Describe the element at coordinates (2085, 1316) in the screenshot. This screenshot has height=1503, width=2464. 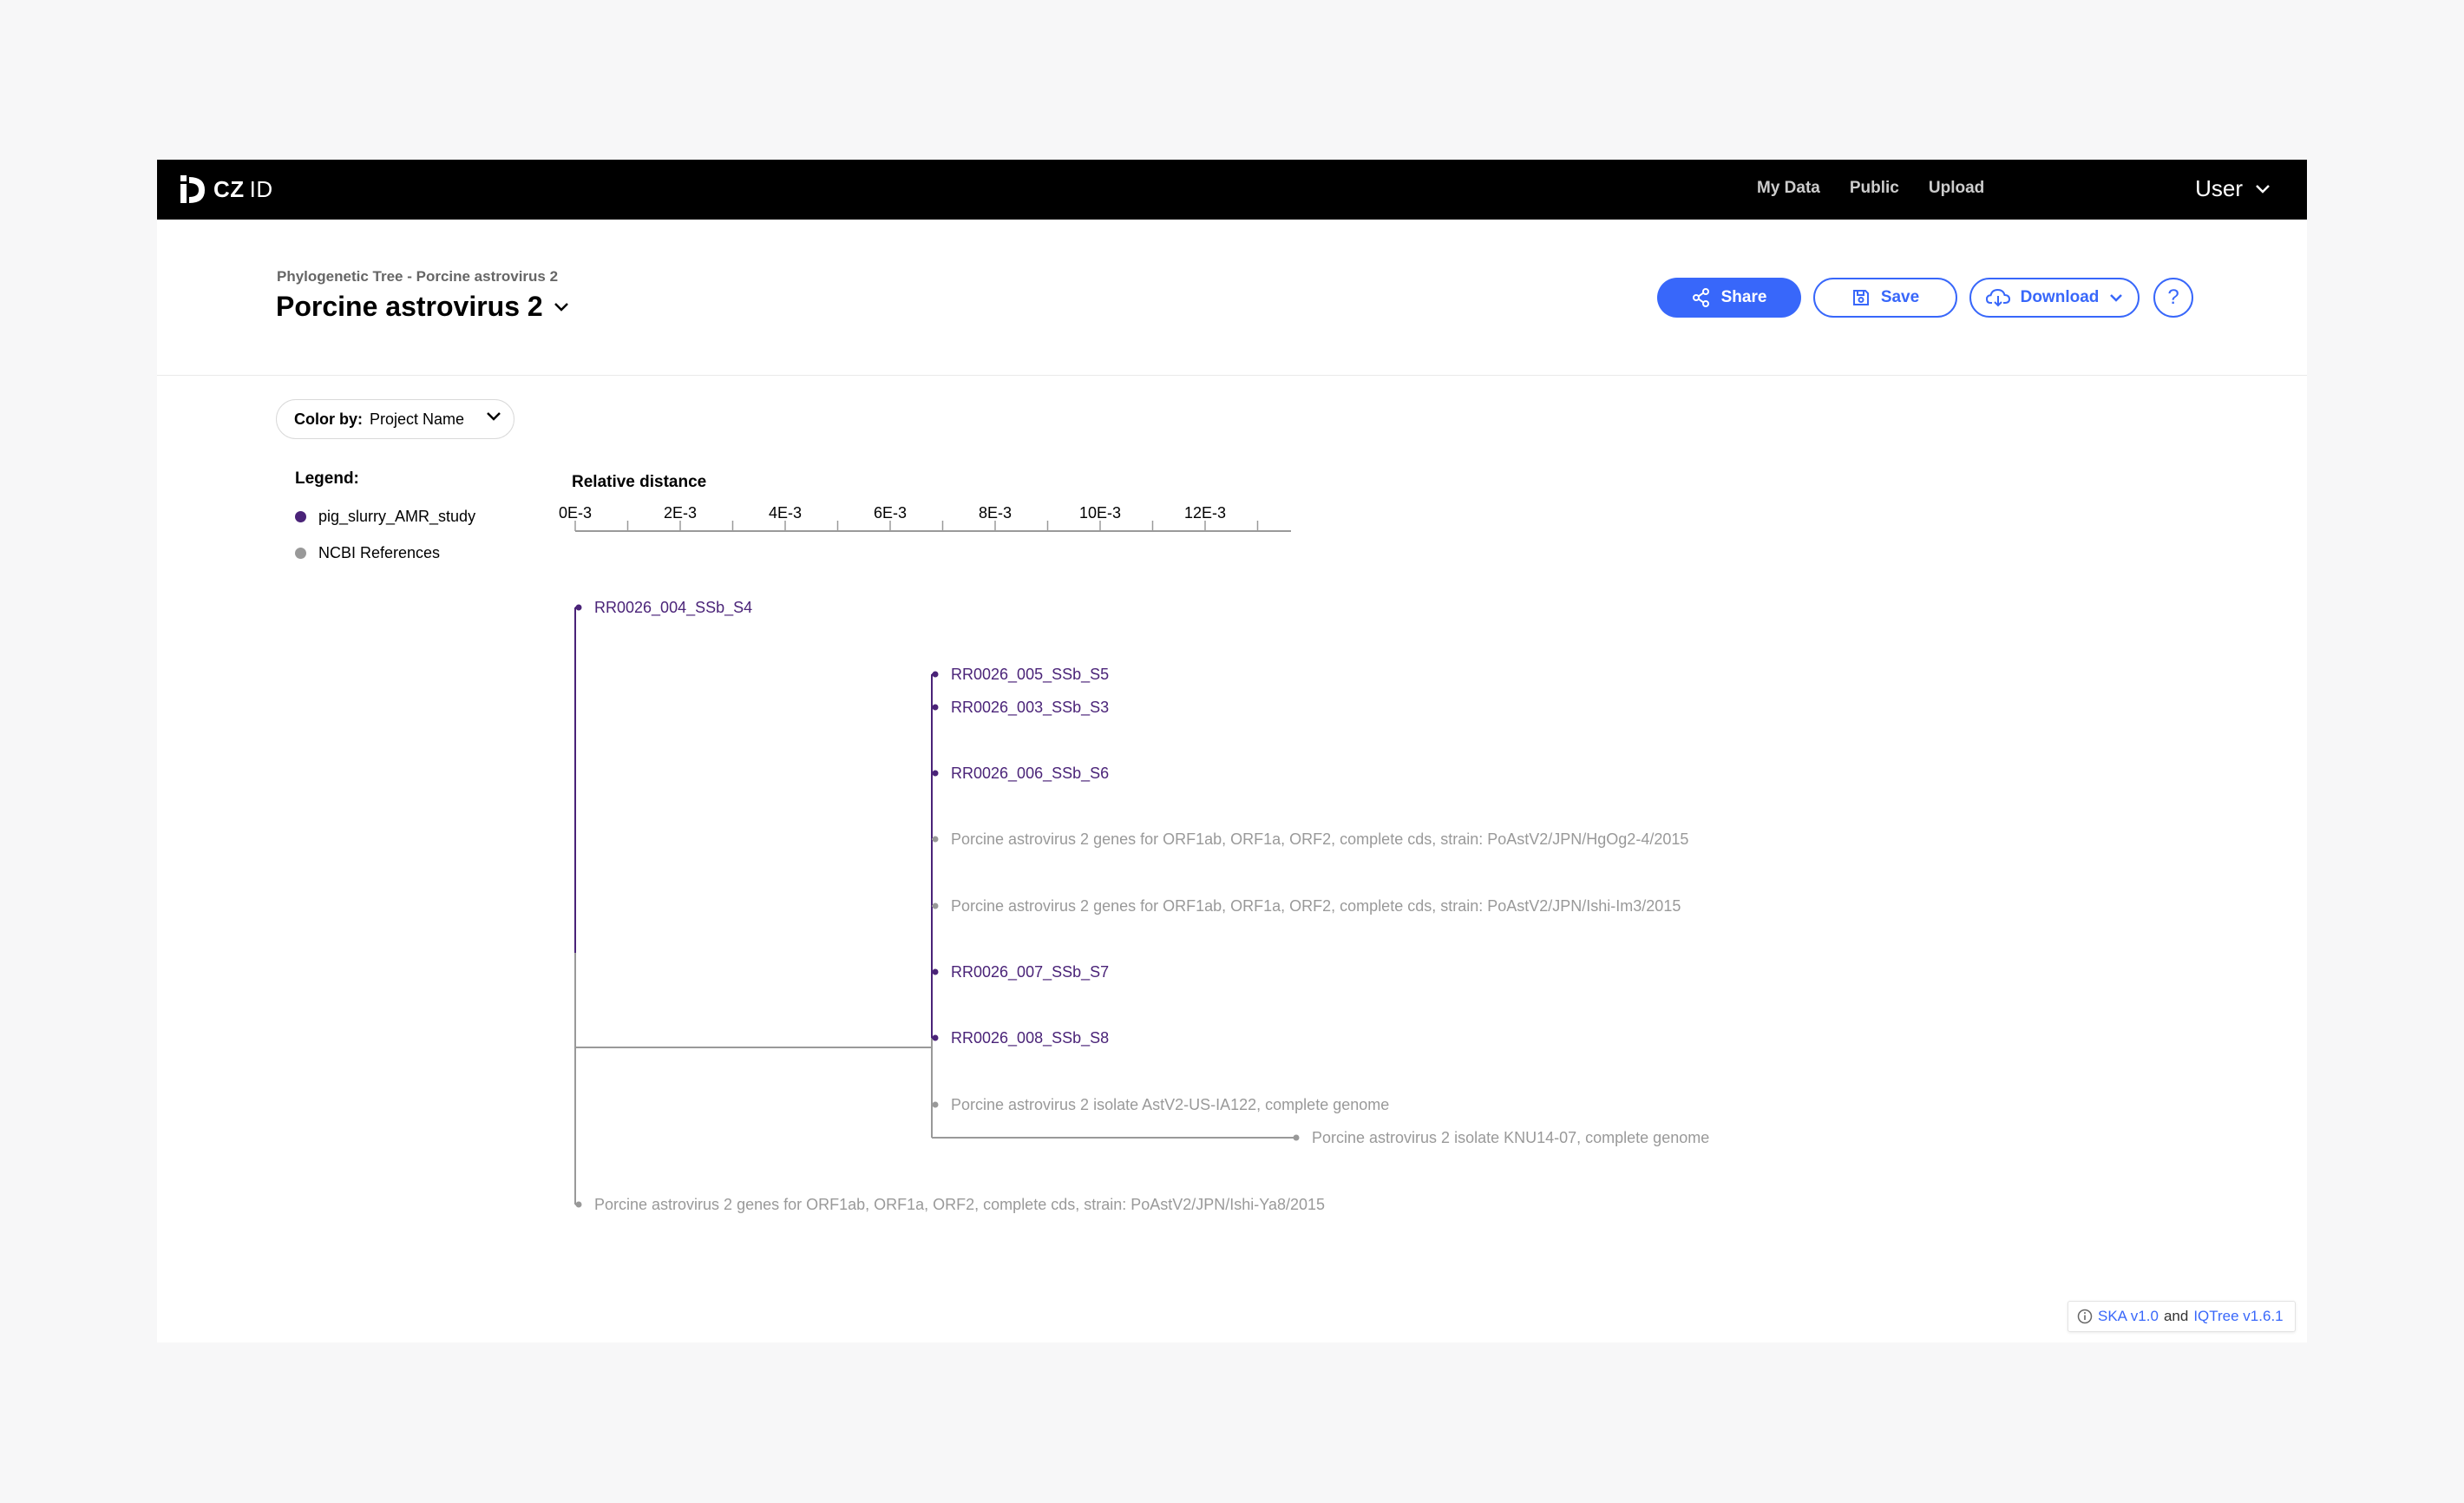
I see `info-icon` at that location.